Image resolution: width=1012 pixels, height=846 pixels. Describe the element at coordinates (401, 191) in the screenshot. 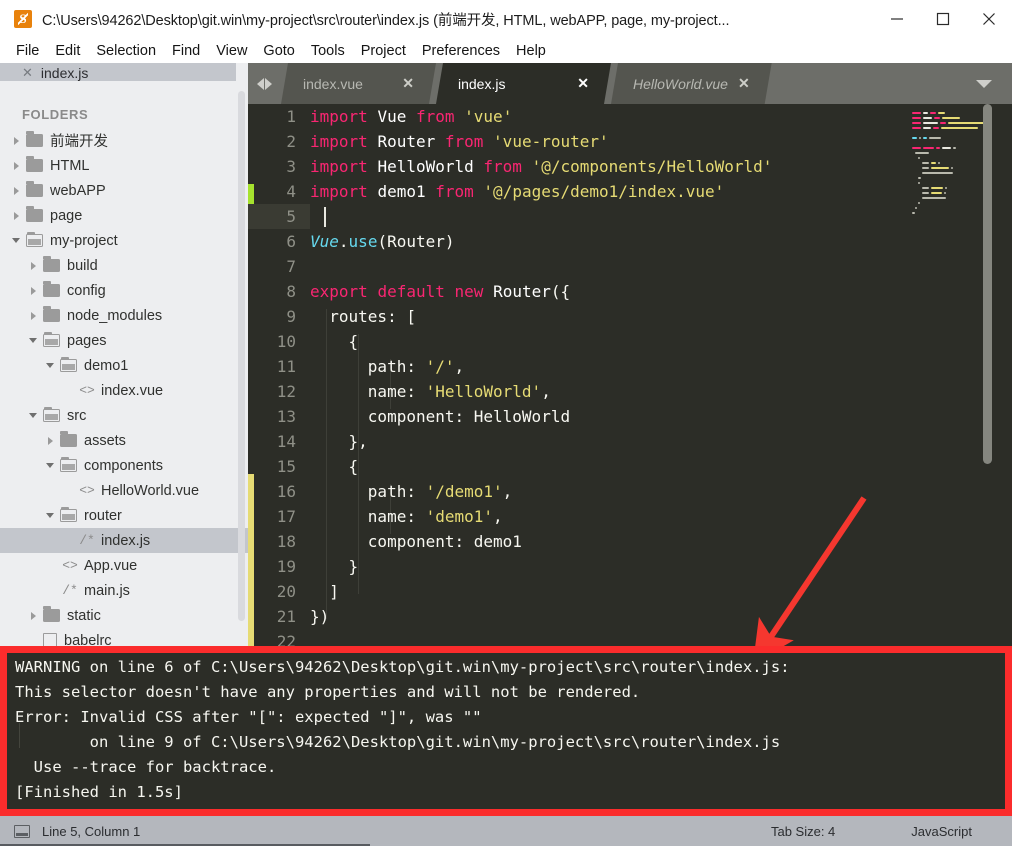

I see `token: demo1` at that location.